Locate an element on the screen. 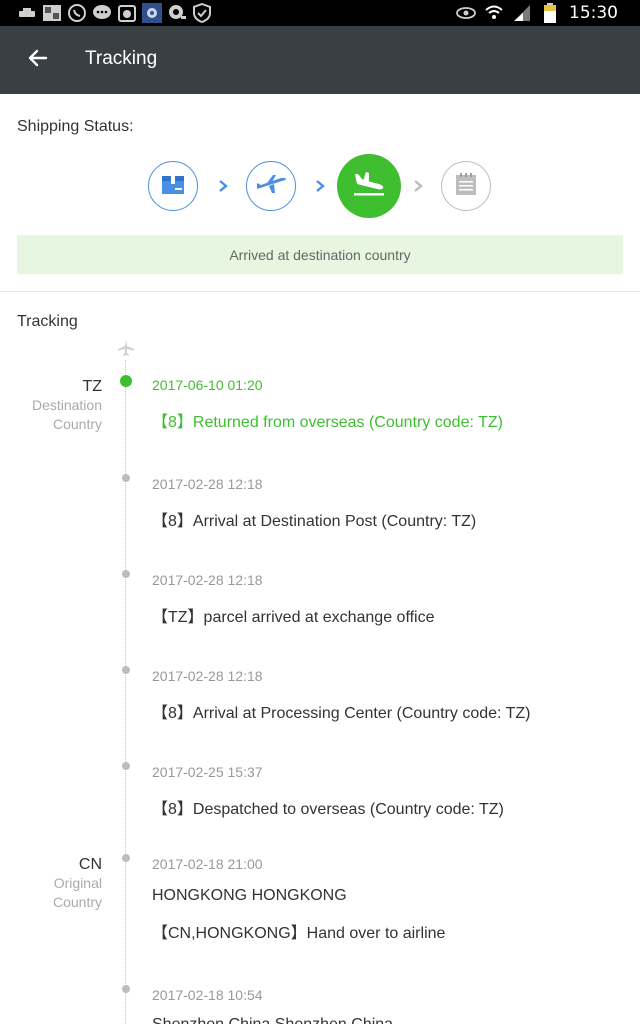  usb-icon is located at coordinates (27, 13).